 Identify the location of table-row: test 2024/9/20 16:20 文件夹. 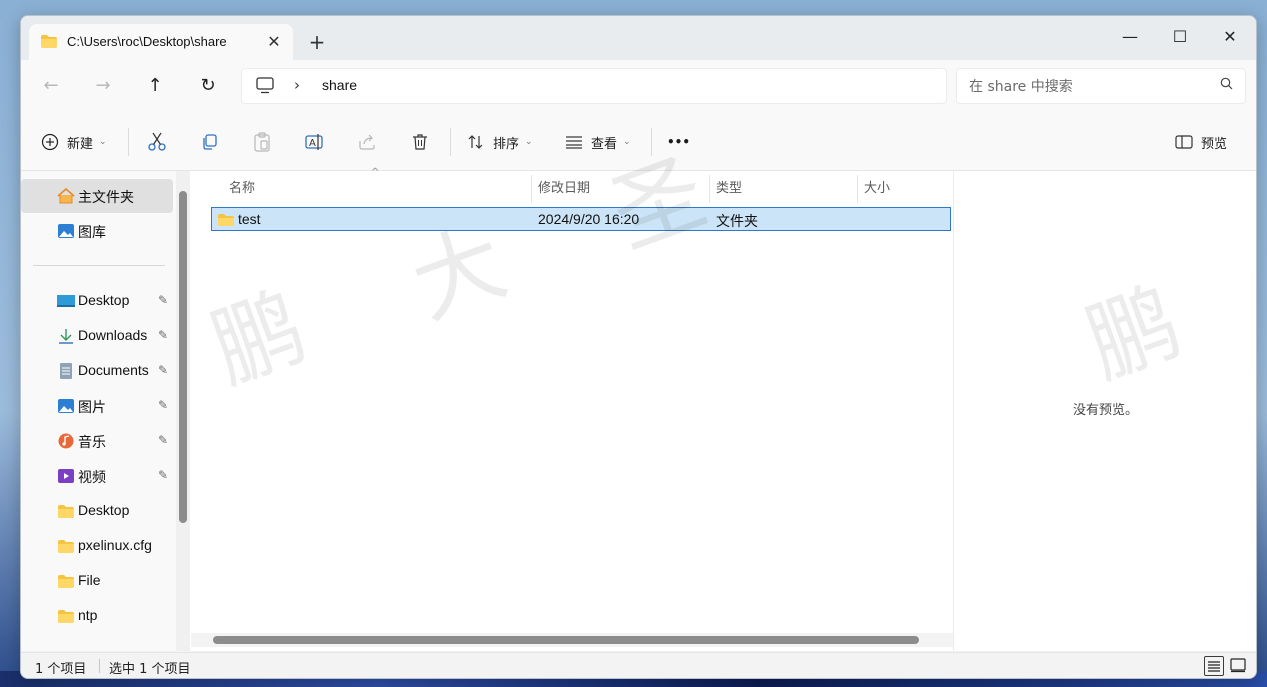
(581, 219).